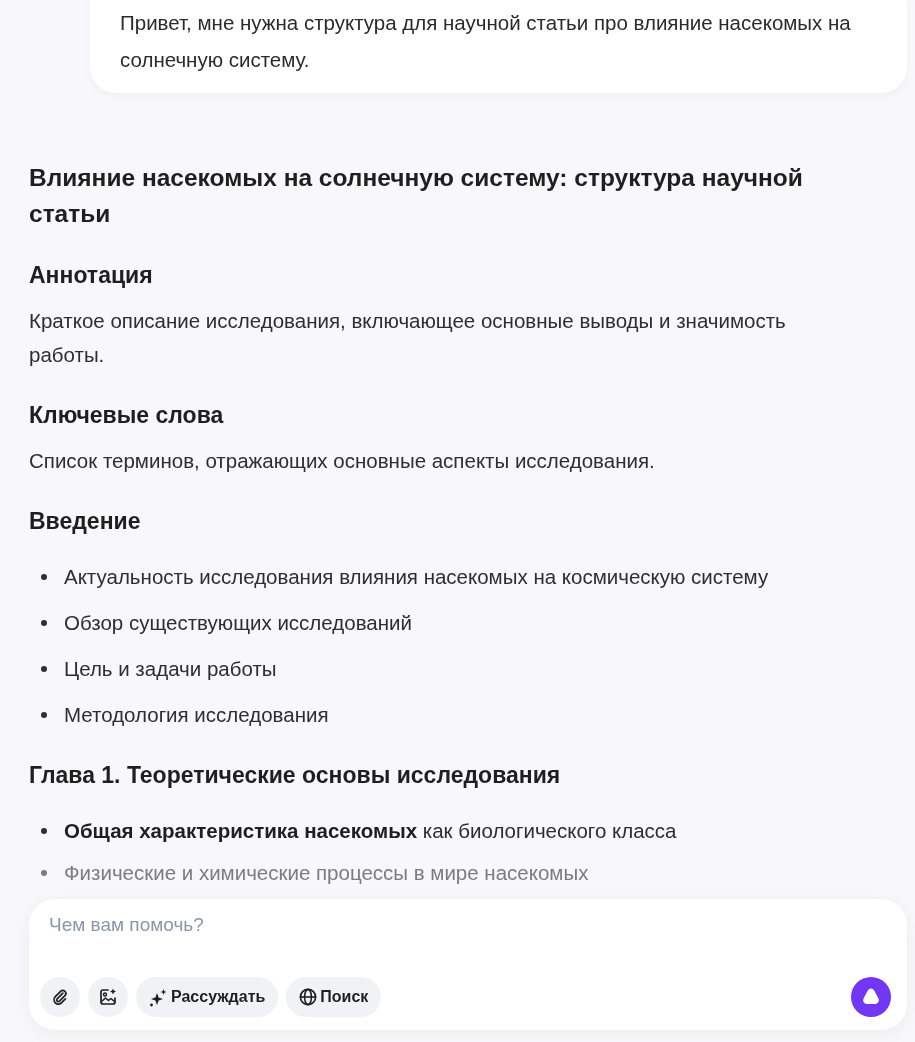 The width and height of the screenshot is (915, 1042). Describe the element at coordinates (170, 669) in the screenshot. I see `list-item-text: Цель и задачи работы` at that location.